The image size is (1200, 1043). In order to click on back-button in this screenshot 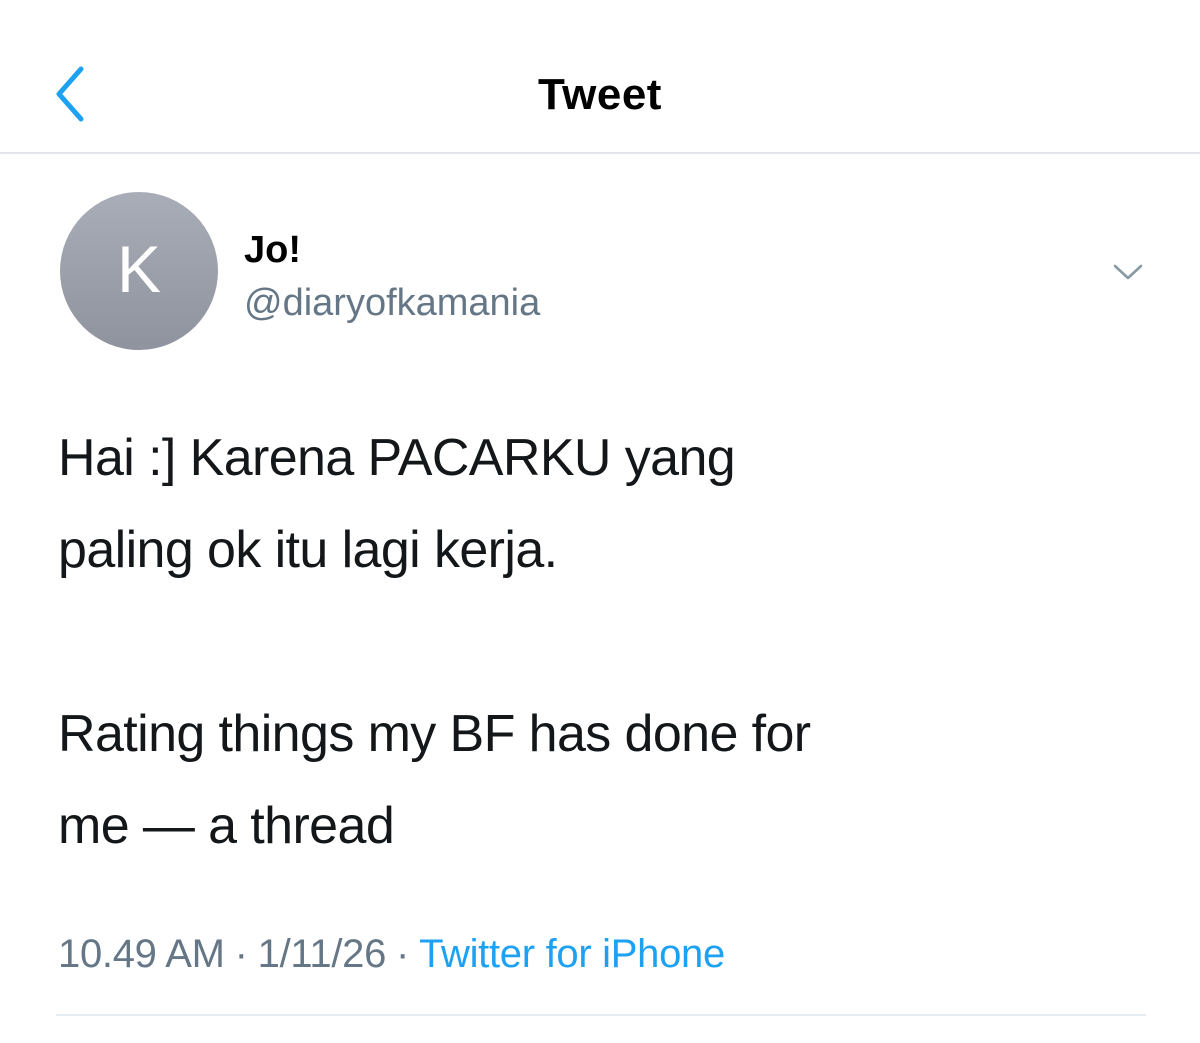, I will do `click(70, 94)`.